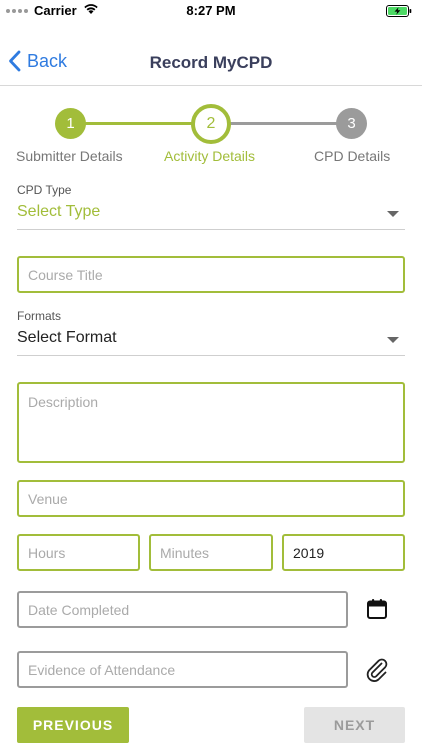 This screenshot has width=422, height=750. Describe the element at coordinates (182, 669) in the screenshot. I see `evidence-input: Evidence of Attendance` at that location.